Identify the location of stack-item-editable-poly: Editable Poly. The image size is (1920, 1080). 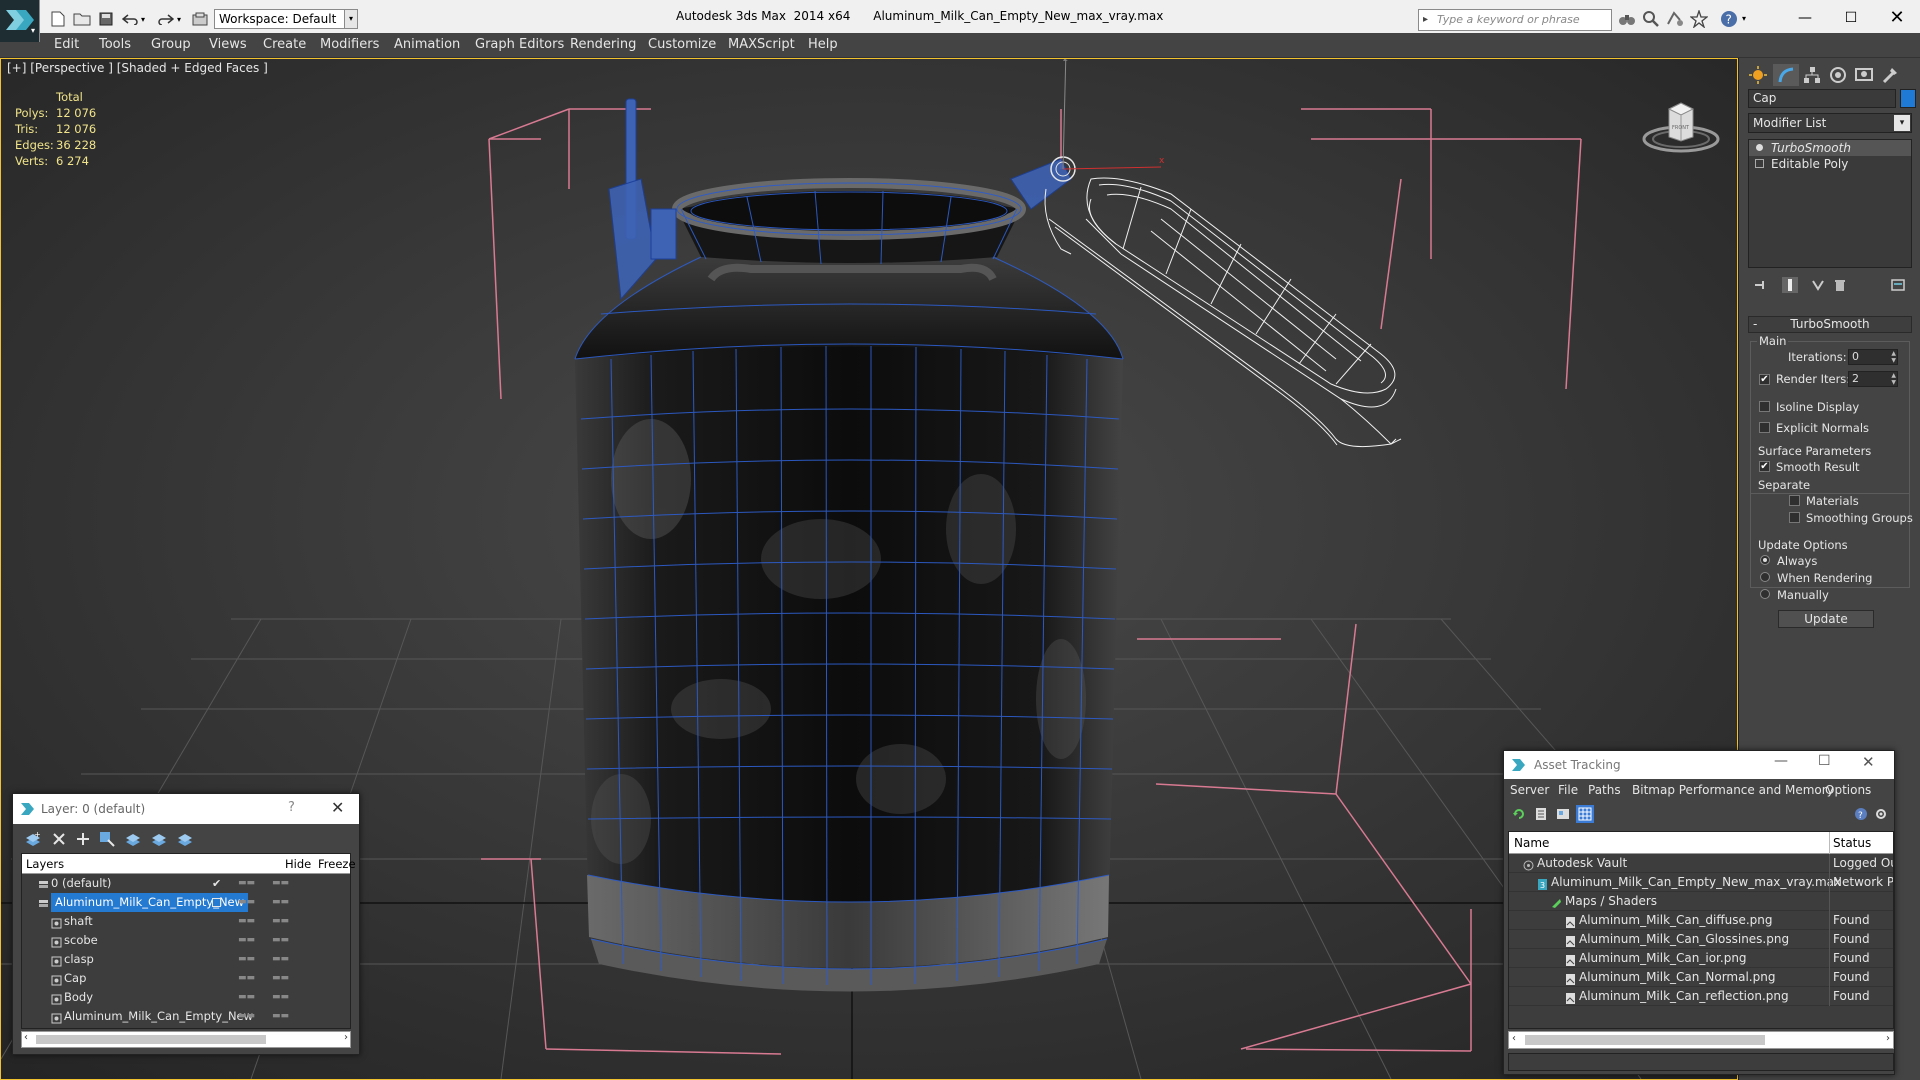
(1830, 164).